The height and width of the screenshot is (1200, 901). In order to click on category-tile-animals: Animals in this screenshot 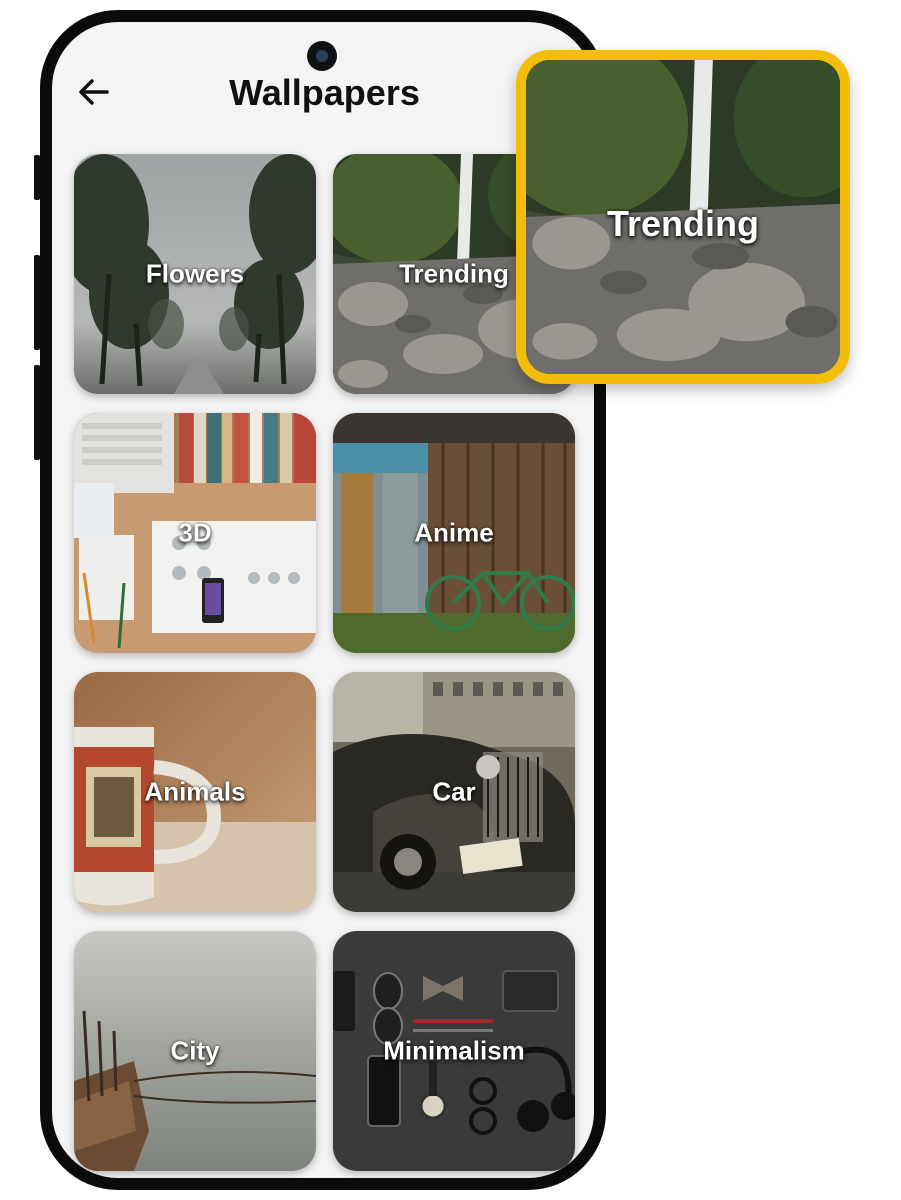, I will do `click(195, 792)`.